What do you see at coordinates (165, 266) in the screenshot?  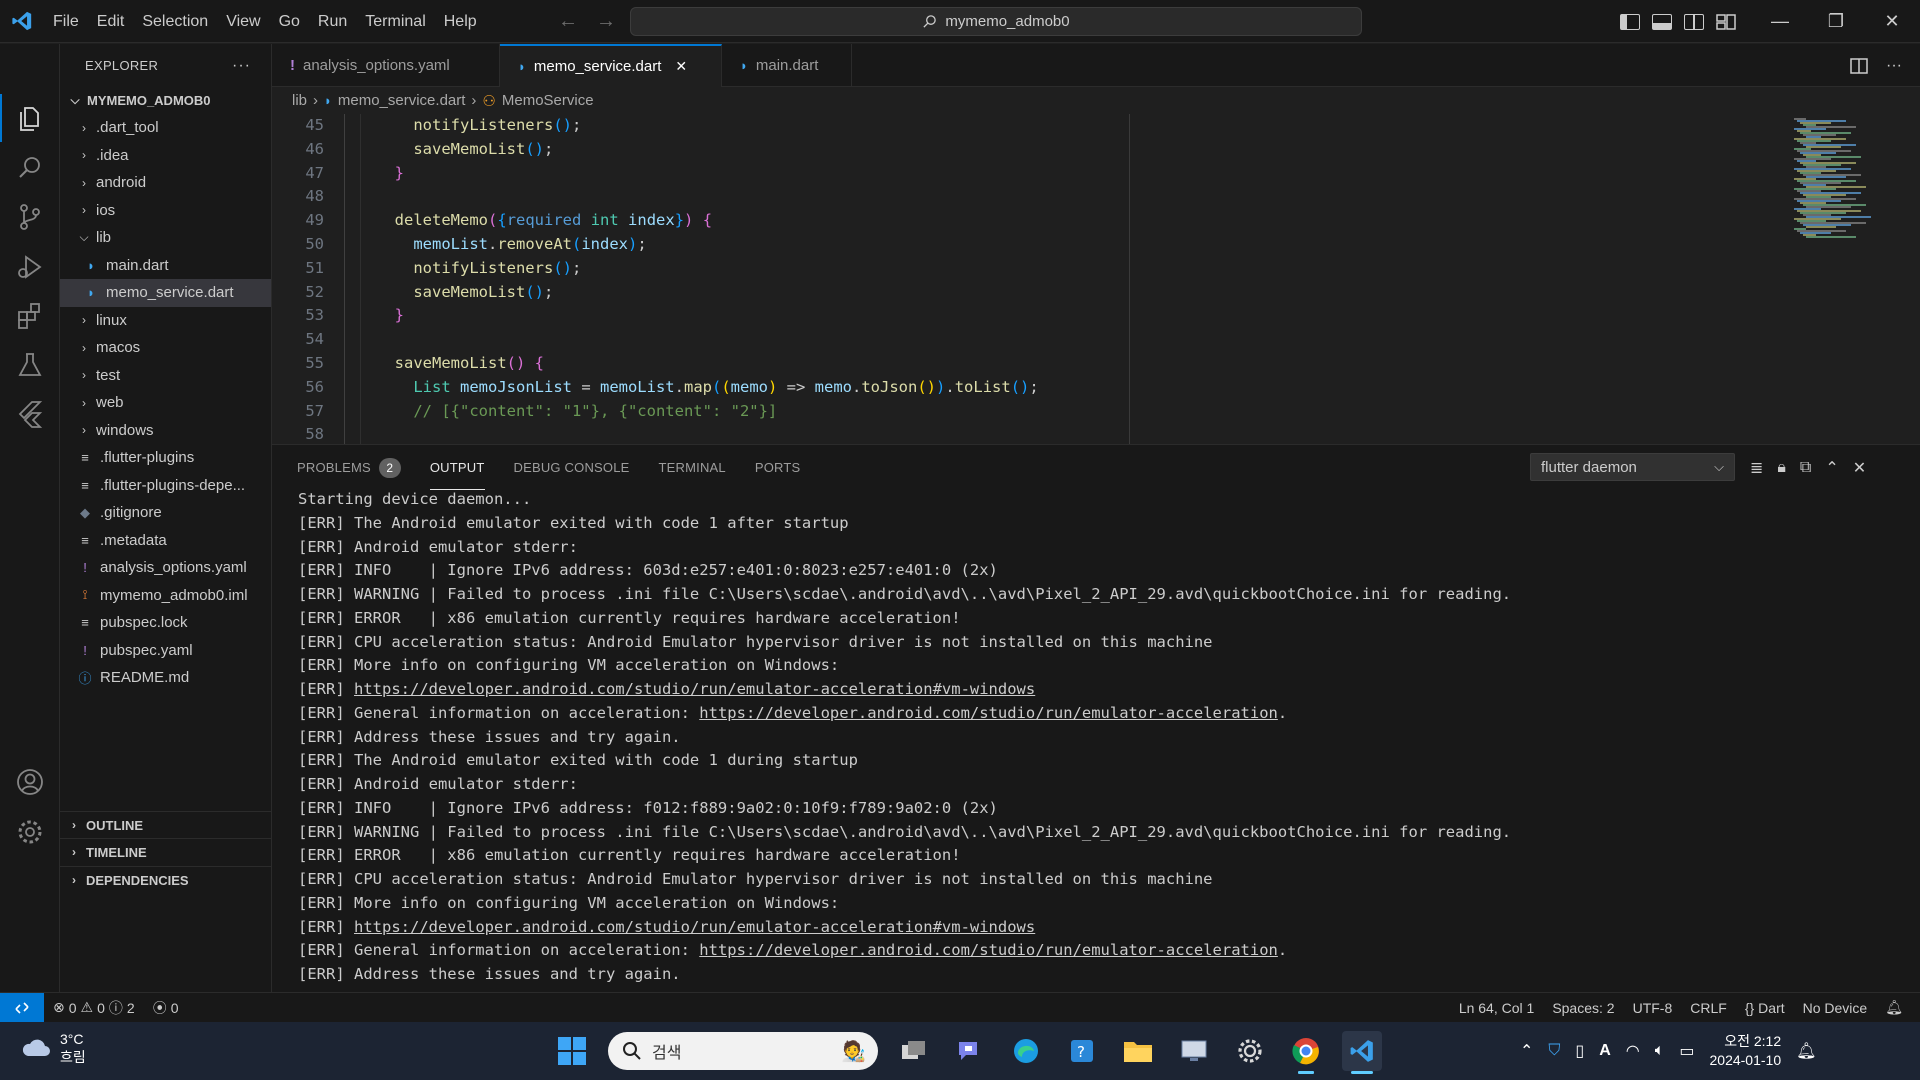 I see `file-item: ◗ main.dart` at bounding box center [165, 266].